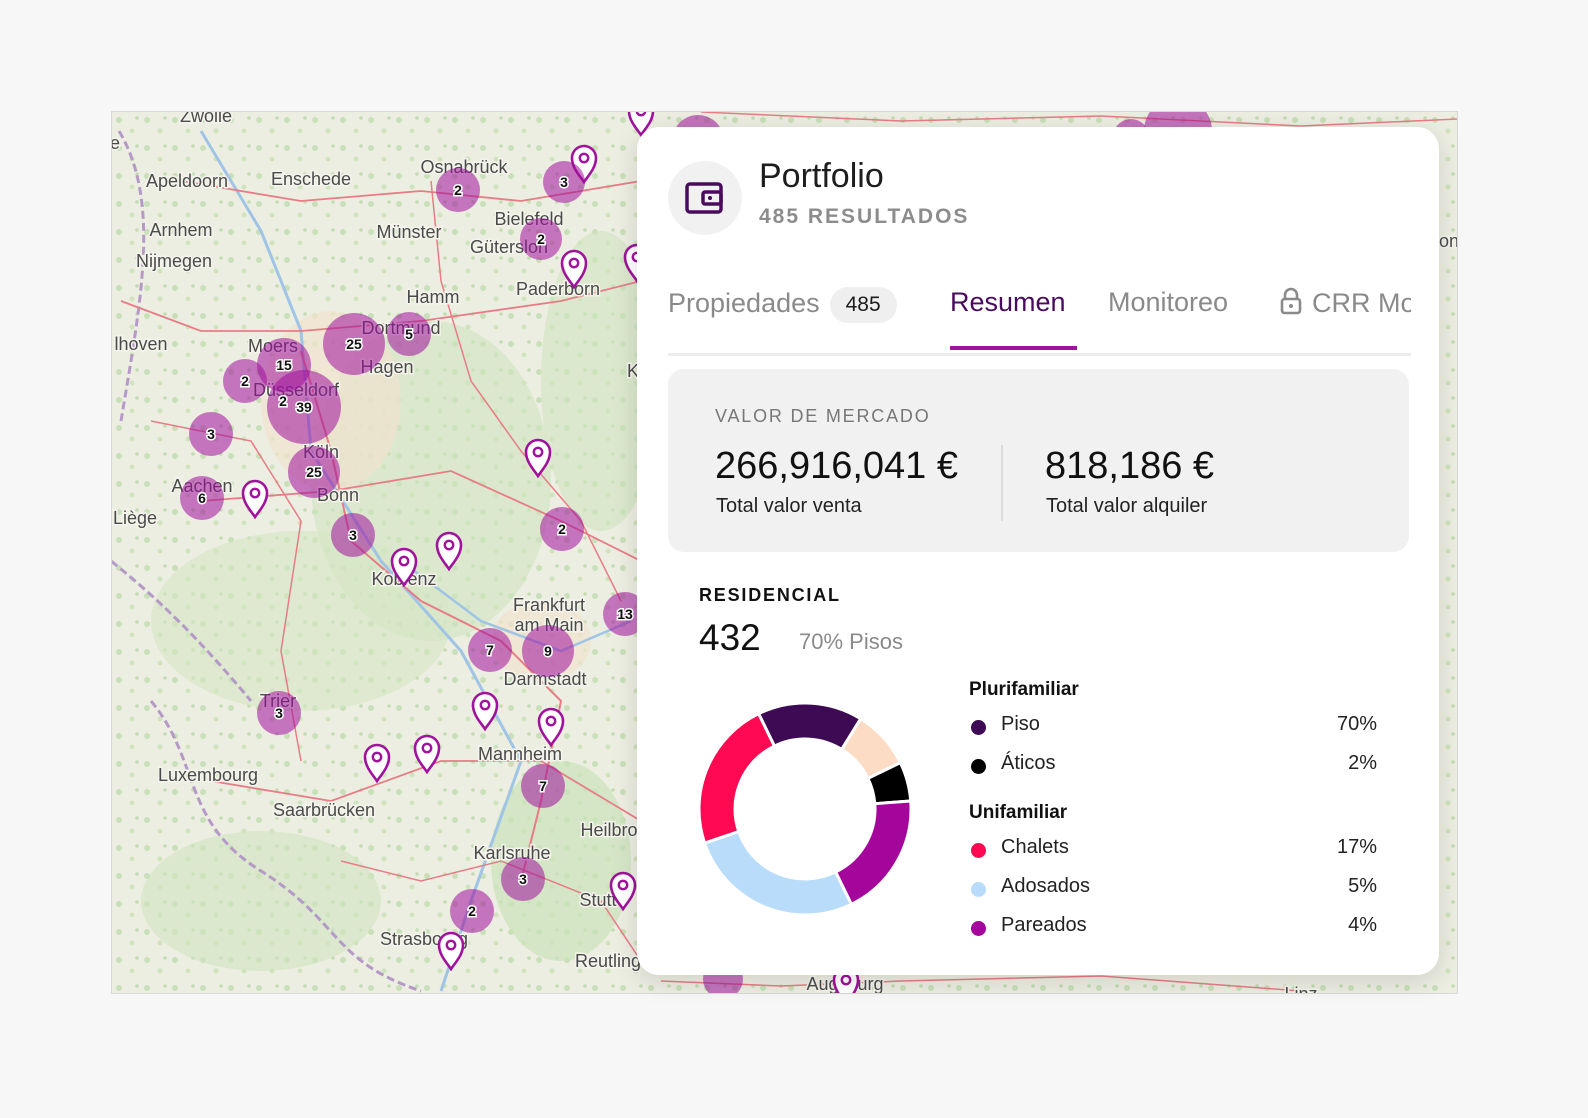  Describe the element at coordinates (1002, 483) in the screenshot. I see `market-divider` at that location.